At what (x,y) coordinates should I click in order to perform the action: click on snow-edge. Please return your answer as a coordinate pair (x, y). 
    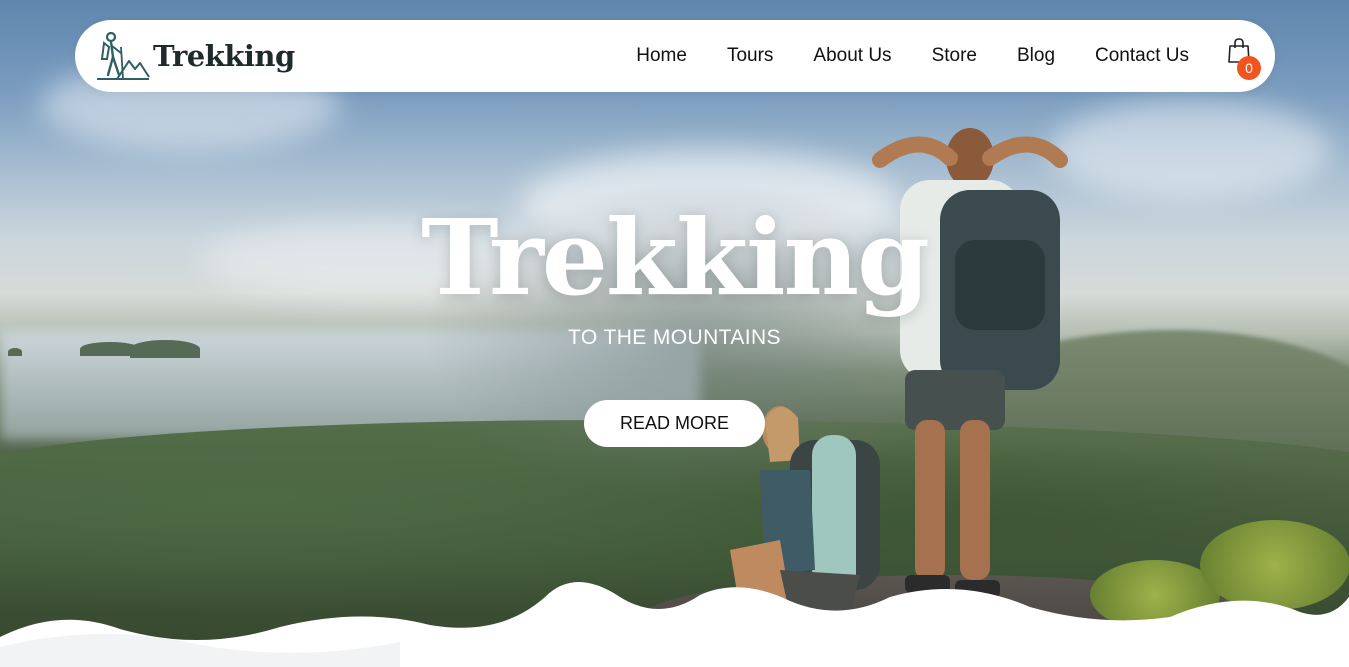
    Looking at the image, I should click on (674, 624).